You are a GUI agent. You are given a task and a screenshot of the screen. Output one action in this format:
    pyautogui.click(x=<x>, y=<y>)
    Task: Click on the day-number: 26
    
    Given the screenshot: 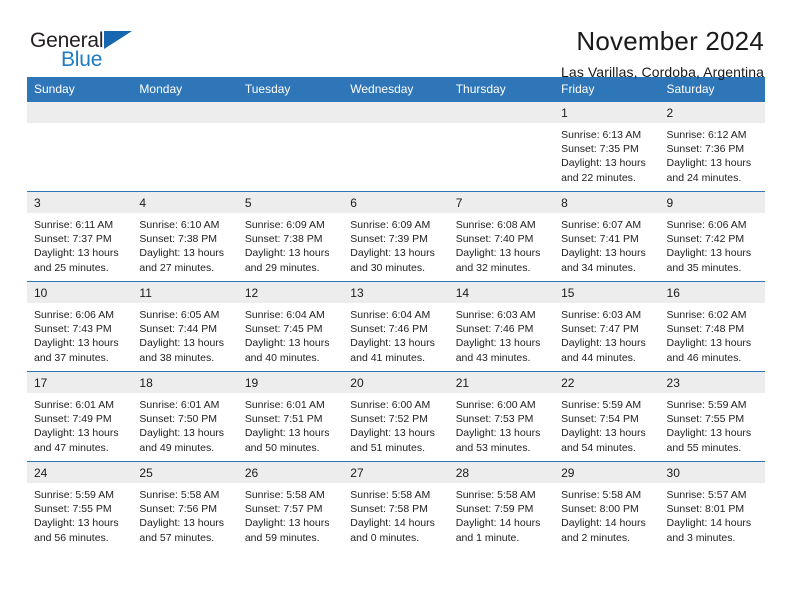 What is the action you would take?
    pyautogui.click(x=290, y=472)
    